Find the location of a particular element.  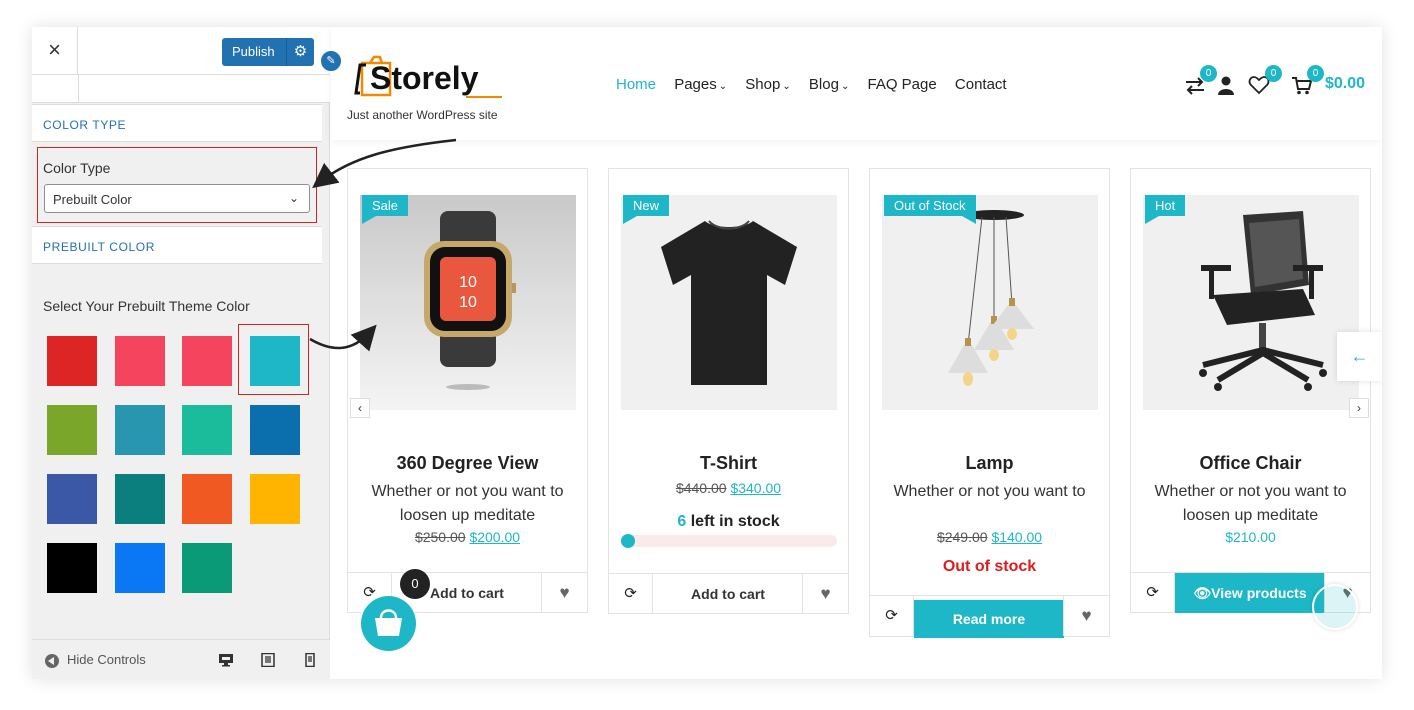

nav-shop: Shop ⌄ is located at coordinates (767, 84).